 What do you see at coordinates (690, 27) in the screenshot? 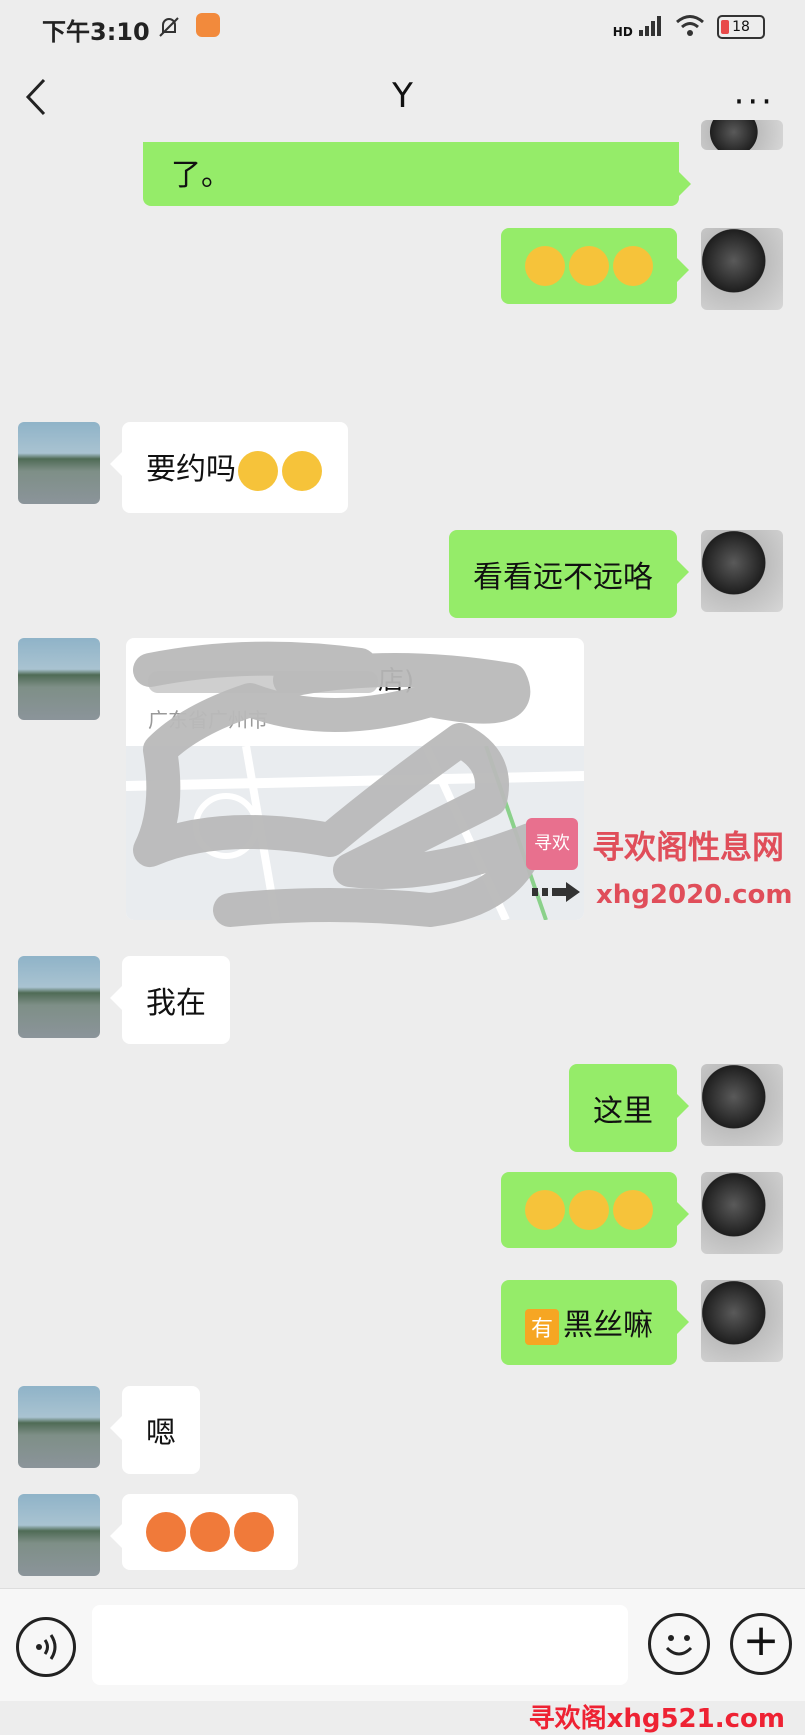
I see `wifi-icon` at bounding box center [690, 27].